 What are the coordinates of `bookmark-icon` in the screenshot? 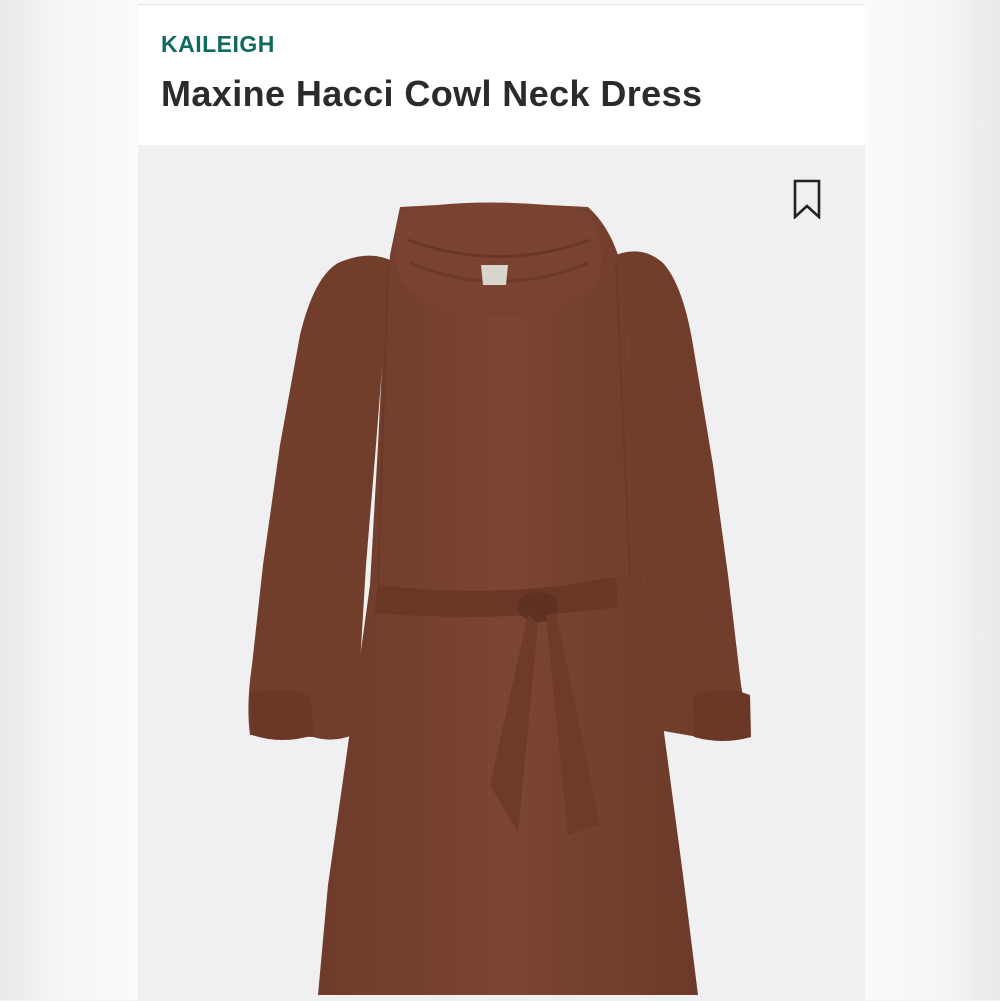 It's located at (807, 199).